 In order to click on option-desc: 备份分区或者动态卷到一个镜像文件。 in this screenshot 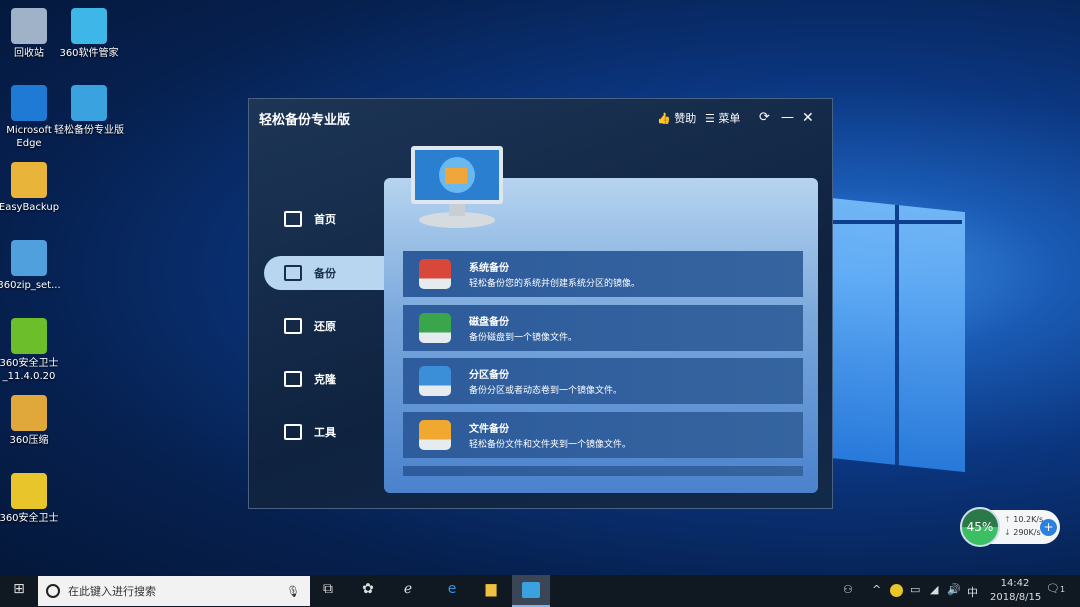, I will do `click(546, 391)`.